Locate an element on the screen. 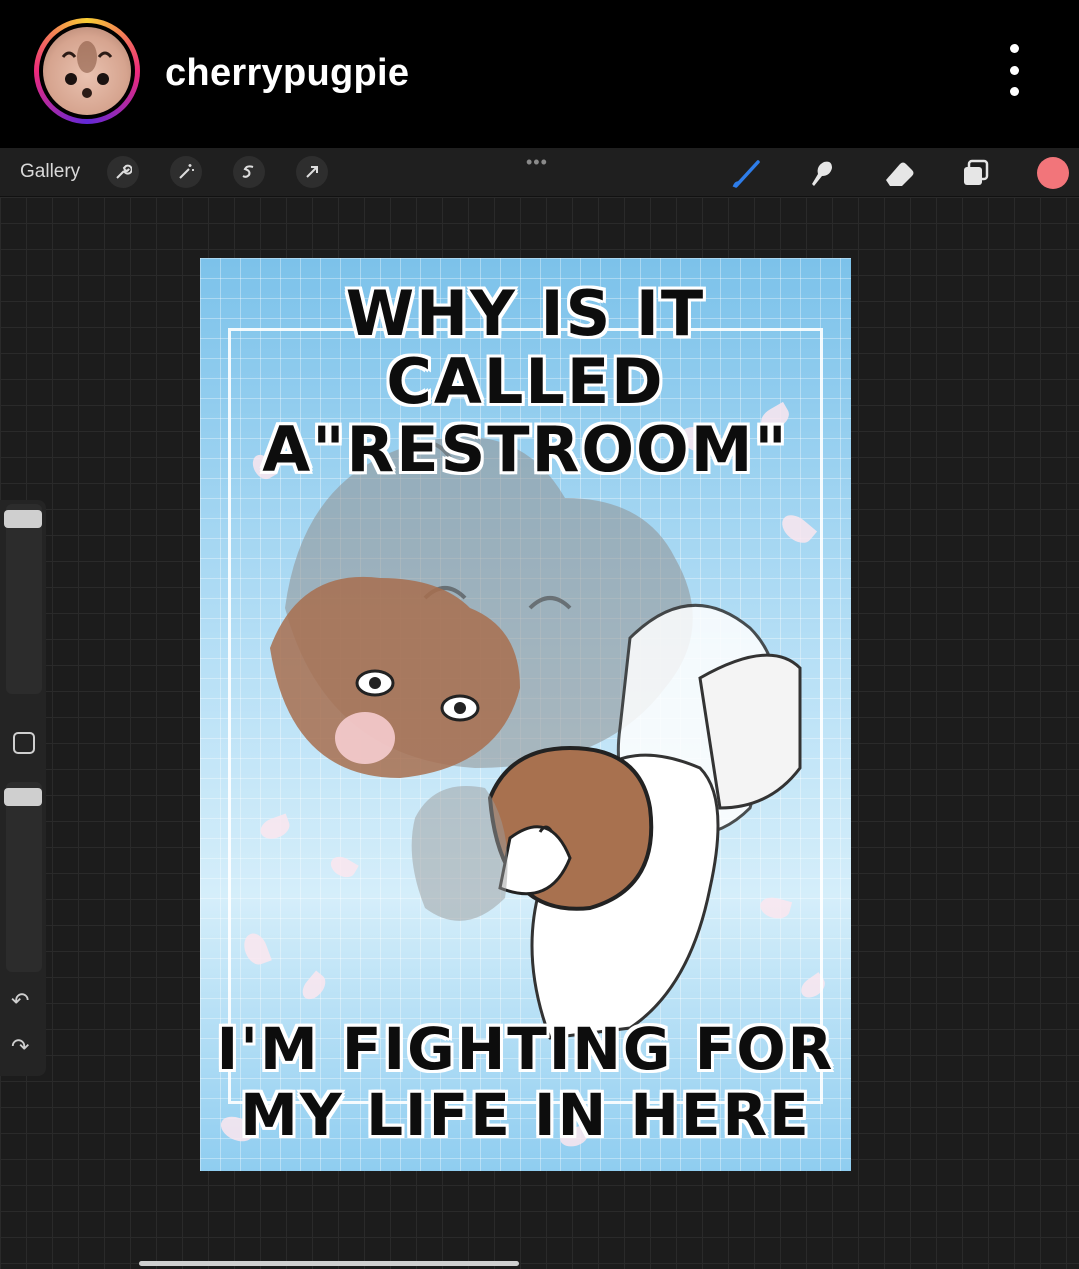  transform-arrow-icon is located at coordinates (312, 172).